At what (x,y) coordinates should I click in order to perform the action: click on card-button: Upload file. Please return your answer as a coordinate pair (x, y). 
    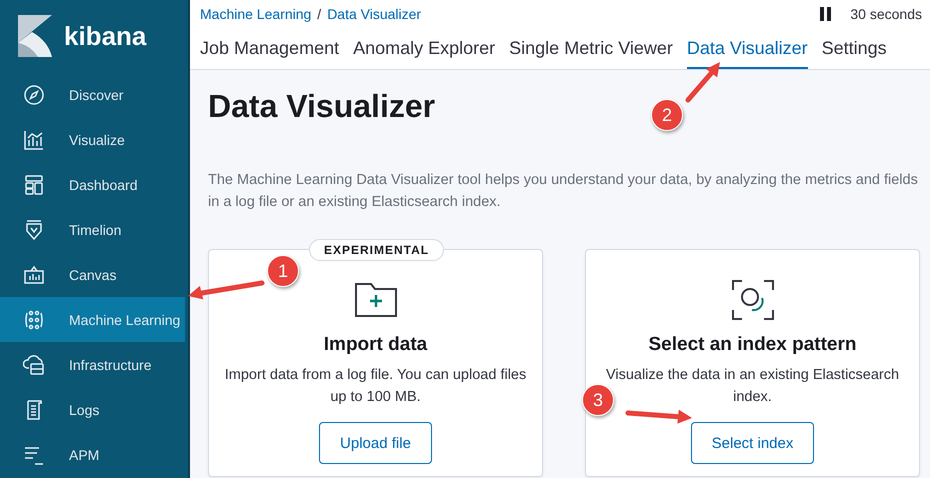
    Looking at the image, I should click on (375, 443).